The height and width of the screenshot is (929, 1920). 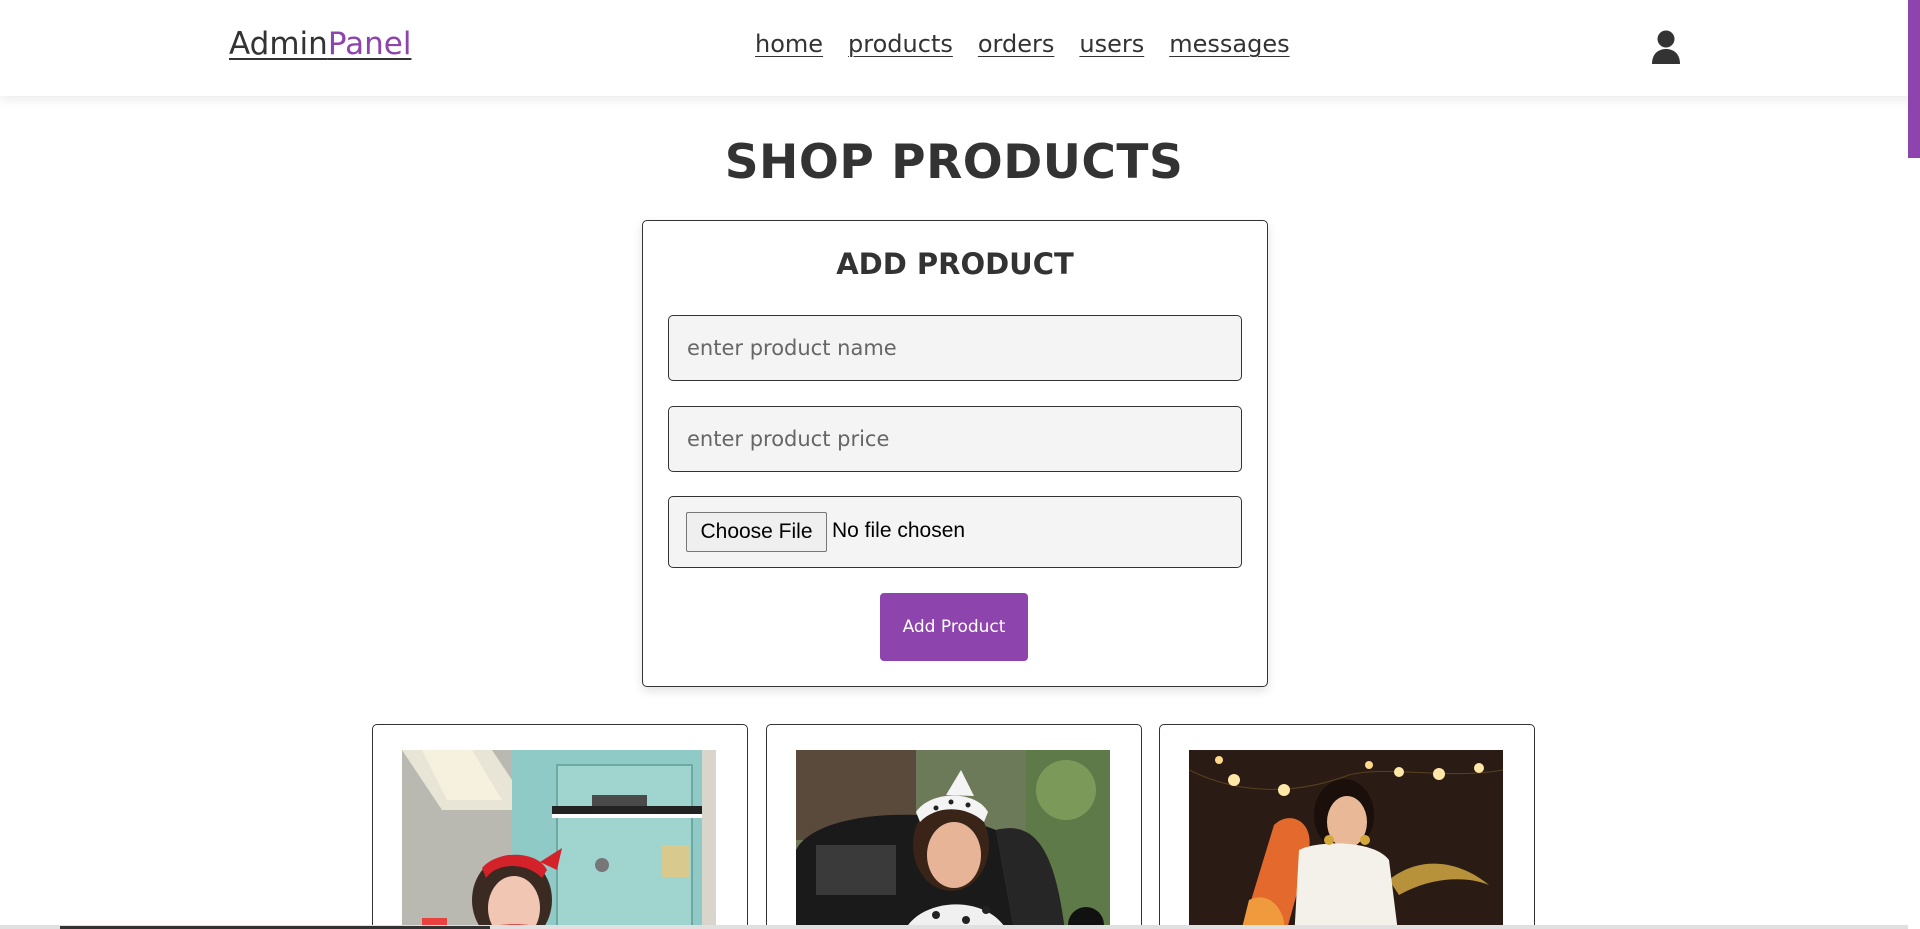 What do you see at coordinates (369, 44) in the screenshot?
I see `logo-accent-text: Panel` at bounding box center [369, 44].